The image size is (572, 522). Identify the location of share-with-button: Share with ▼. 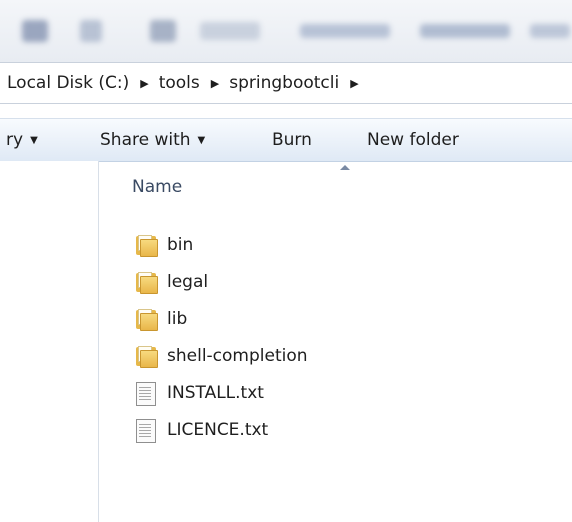
(152, 140).